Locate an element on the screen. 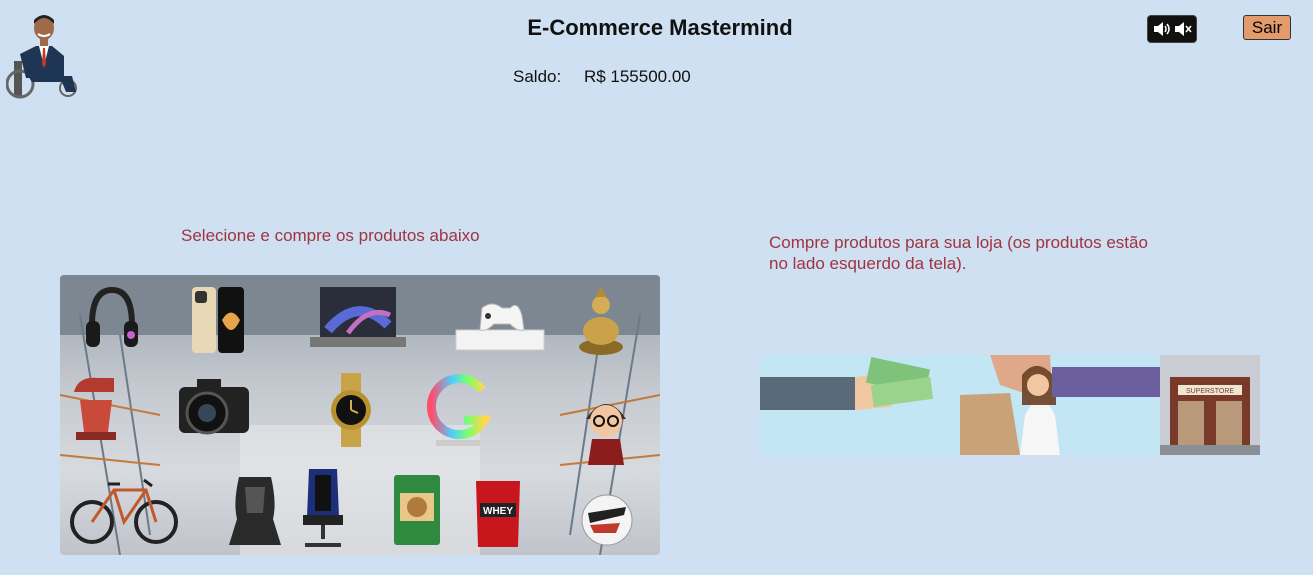 This screenshot has height=575, width=1313. speaker-off-icon is located at coordinates (1183, 29).